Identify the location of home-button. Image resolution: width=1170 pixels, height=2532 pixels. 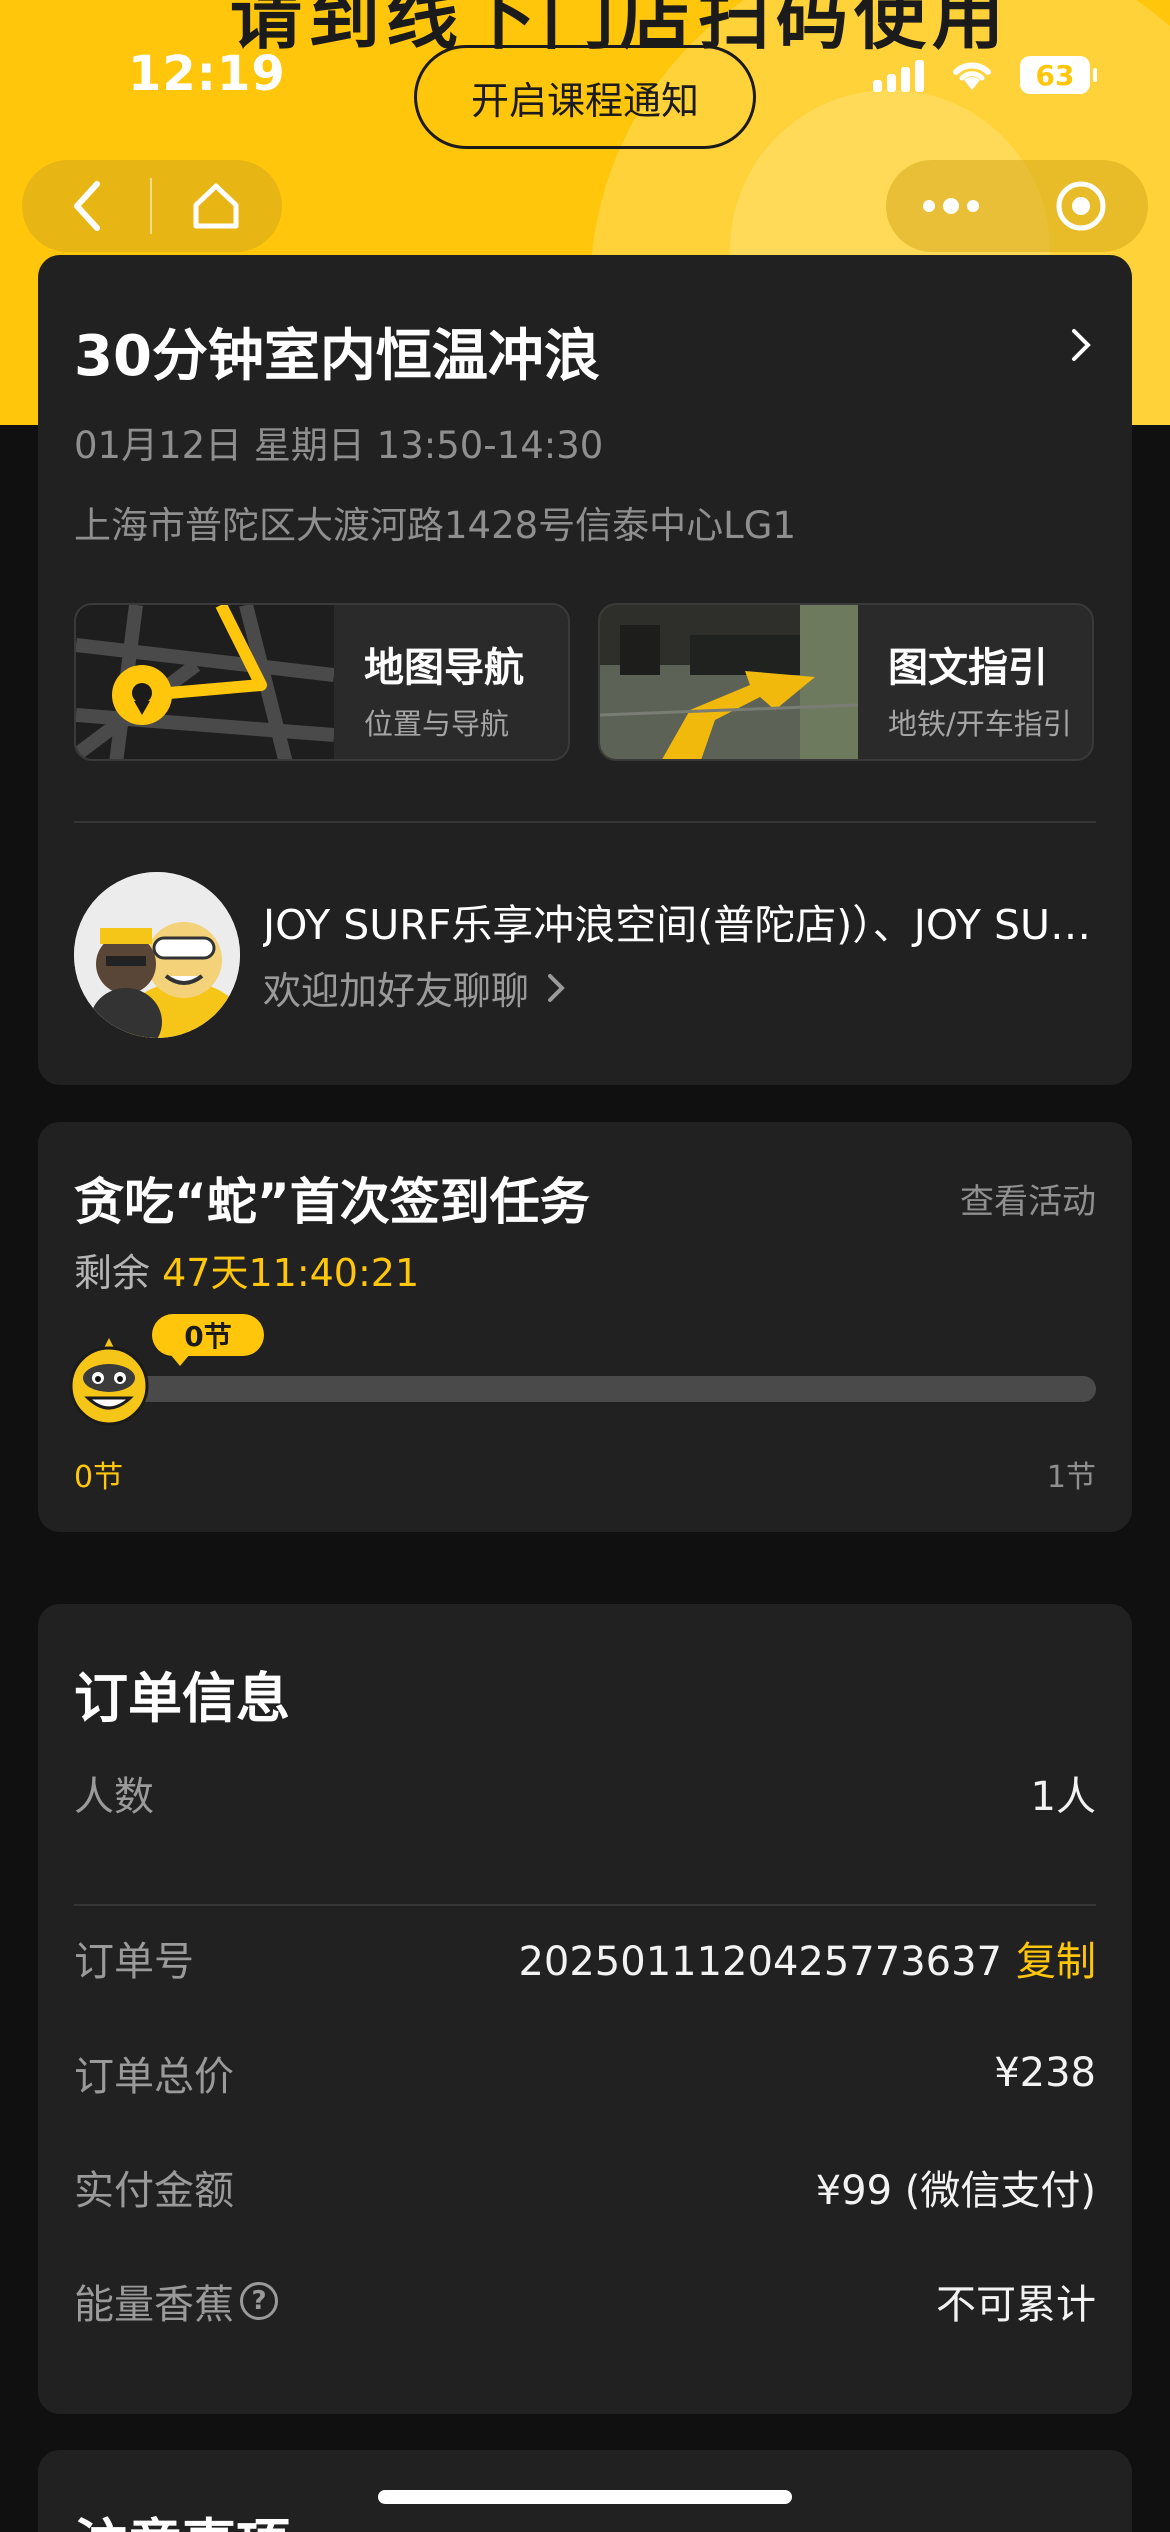
(216, 206).